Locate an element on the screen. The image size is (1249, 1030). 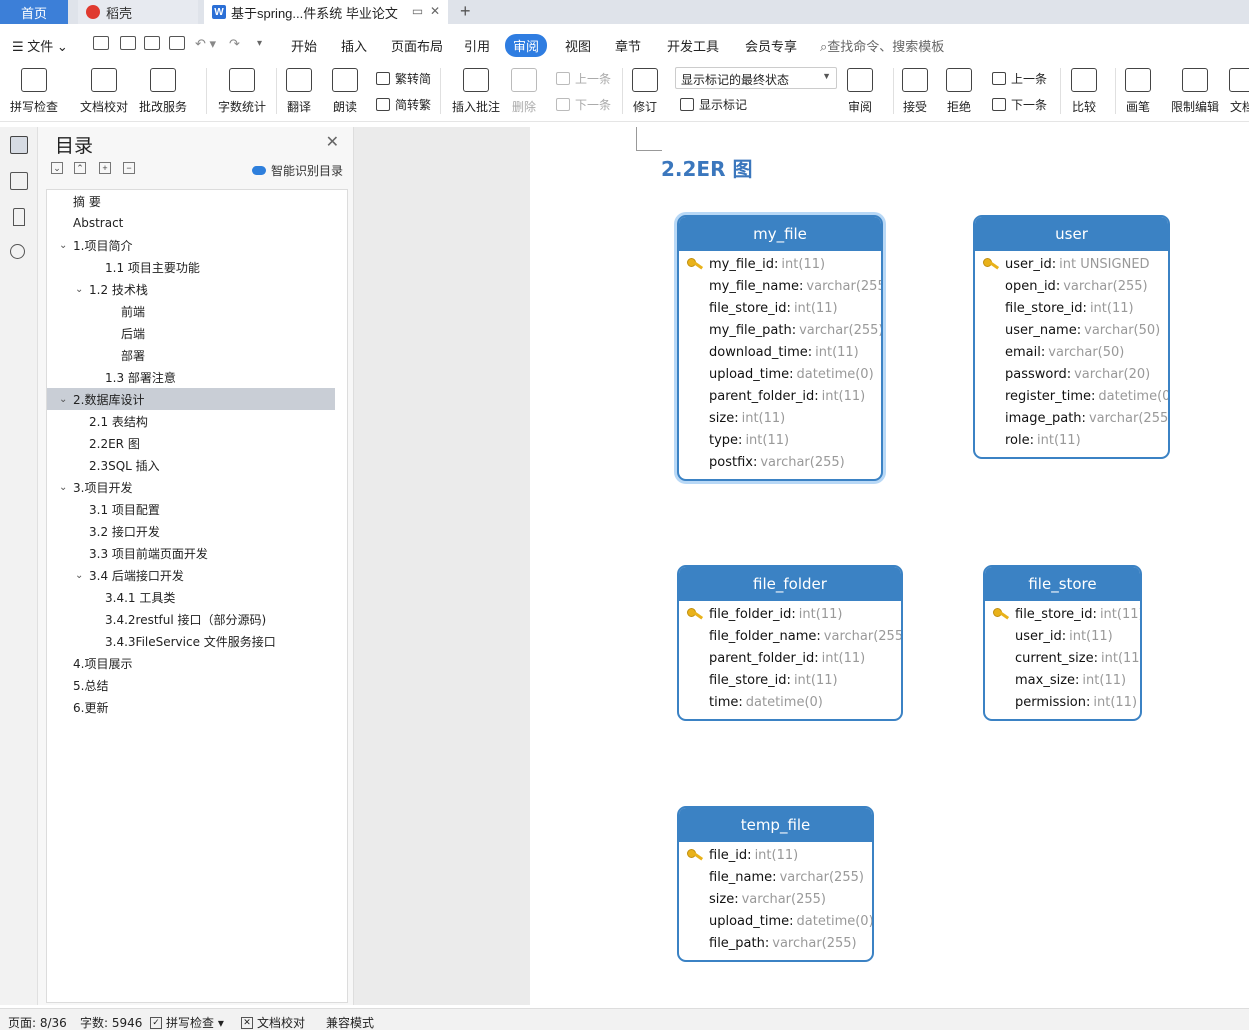
toc-item: 3.4.1 工具类 is located at coordinates (191, 597).